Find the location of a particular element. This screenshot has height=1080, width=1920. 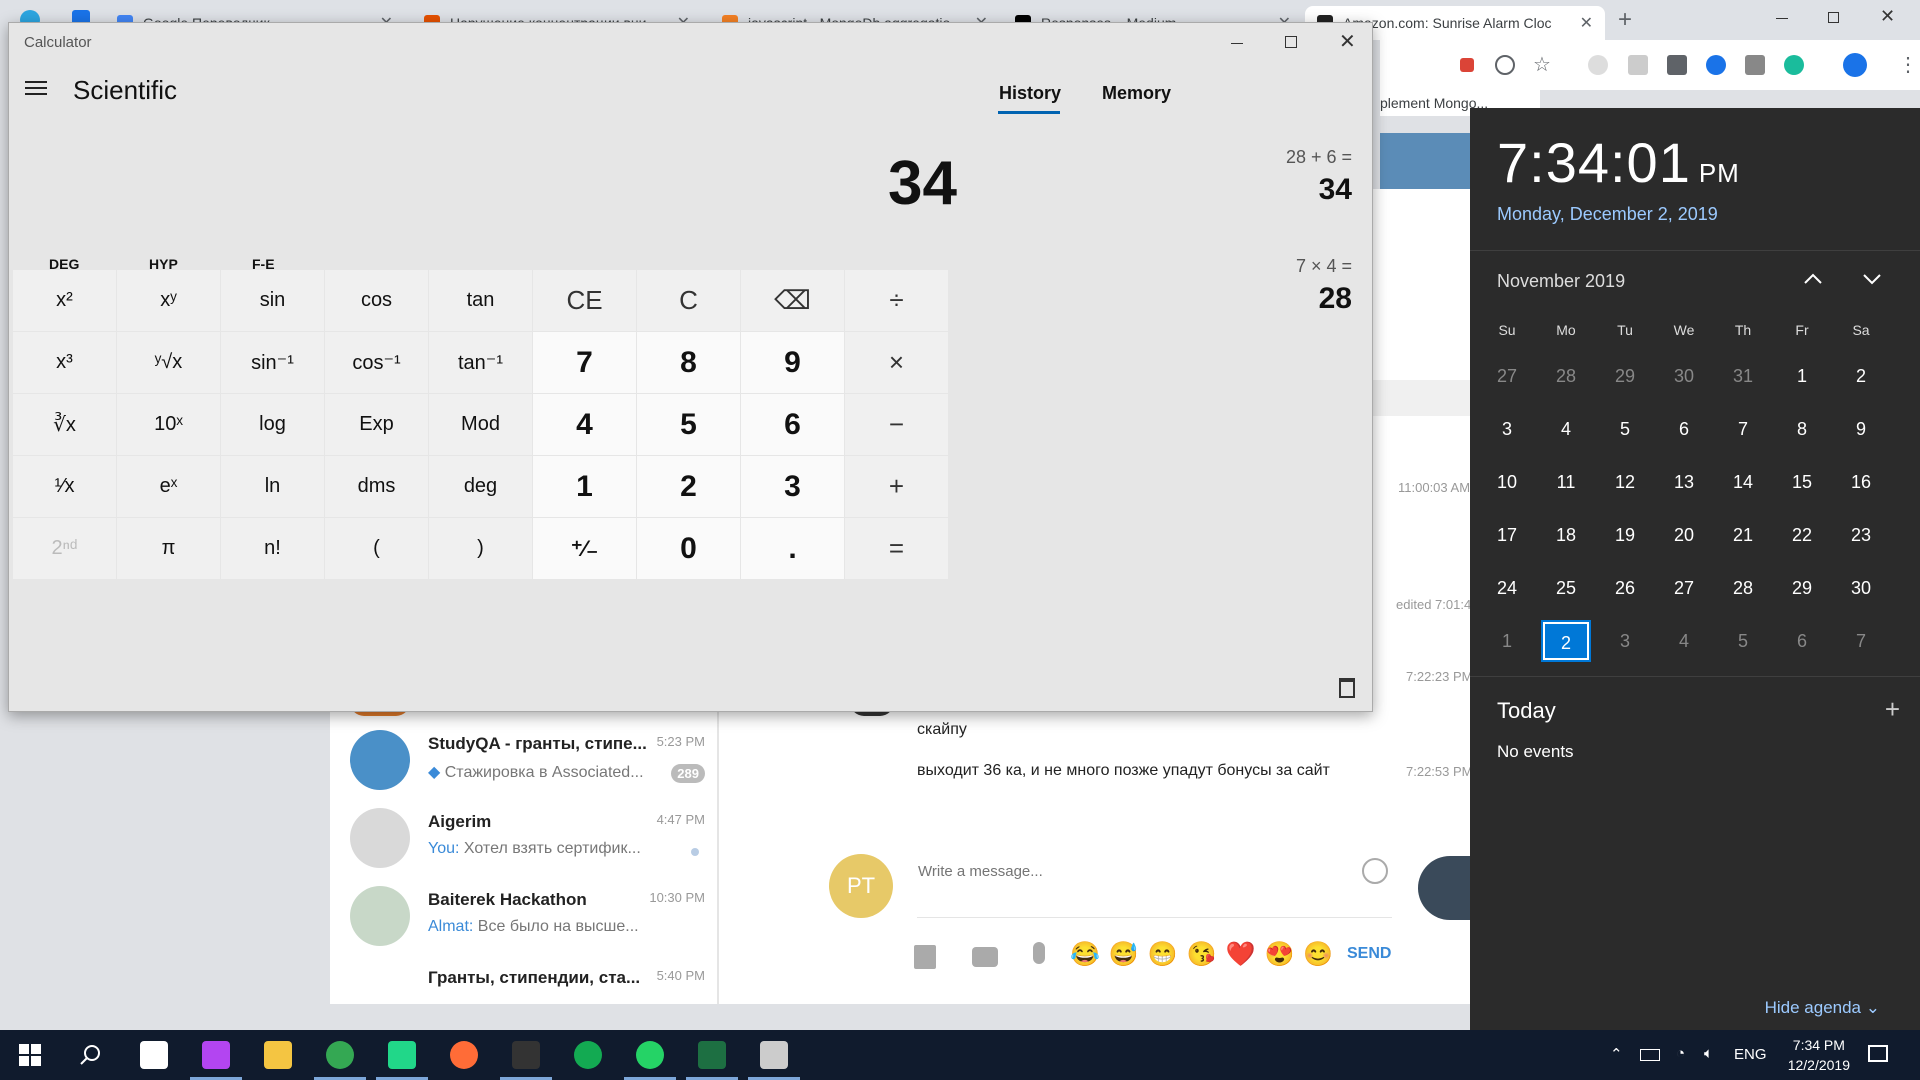

reciprocal-button: ¹⁄x is located at coordinates (64, 486).